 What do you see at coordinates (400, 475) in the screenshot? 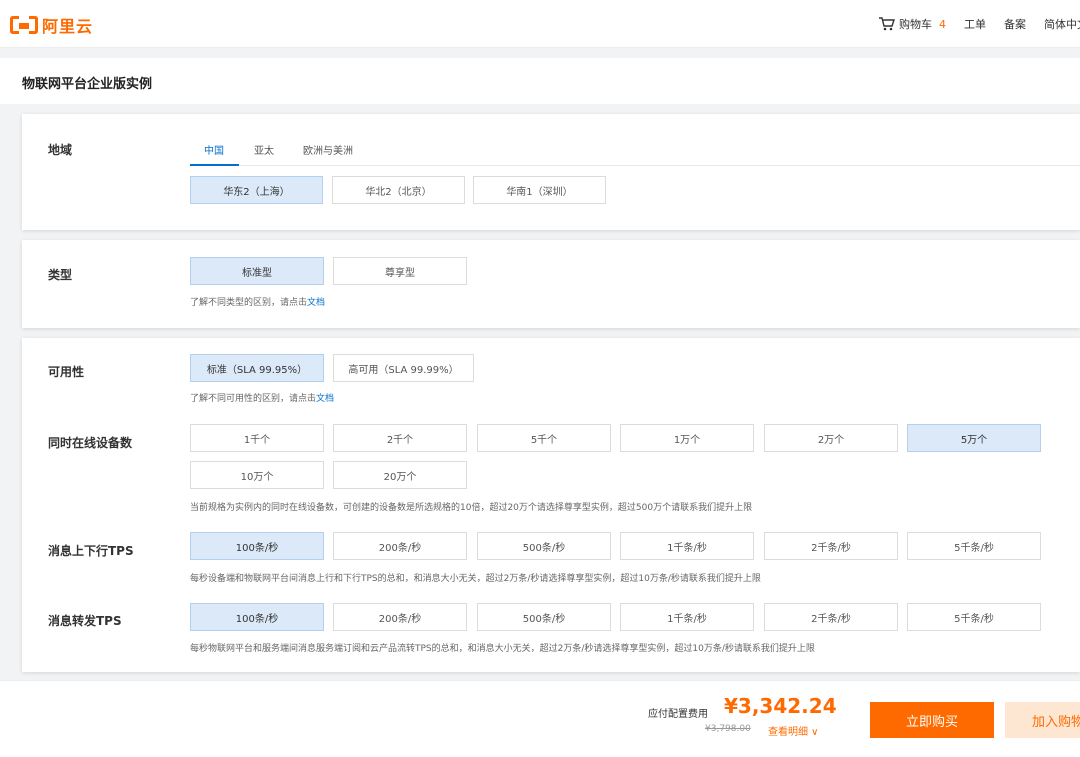
I see `devices-option: 20万个` at bounding box center [400, 475].